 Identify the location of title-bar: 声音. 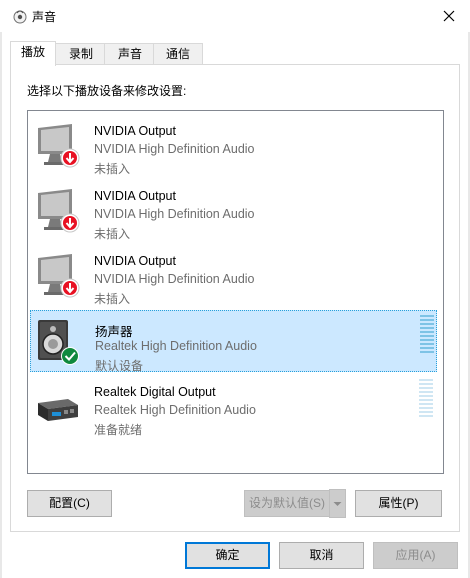
(235, 16).